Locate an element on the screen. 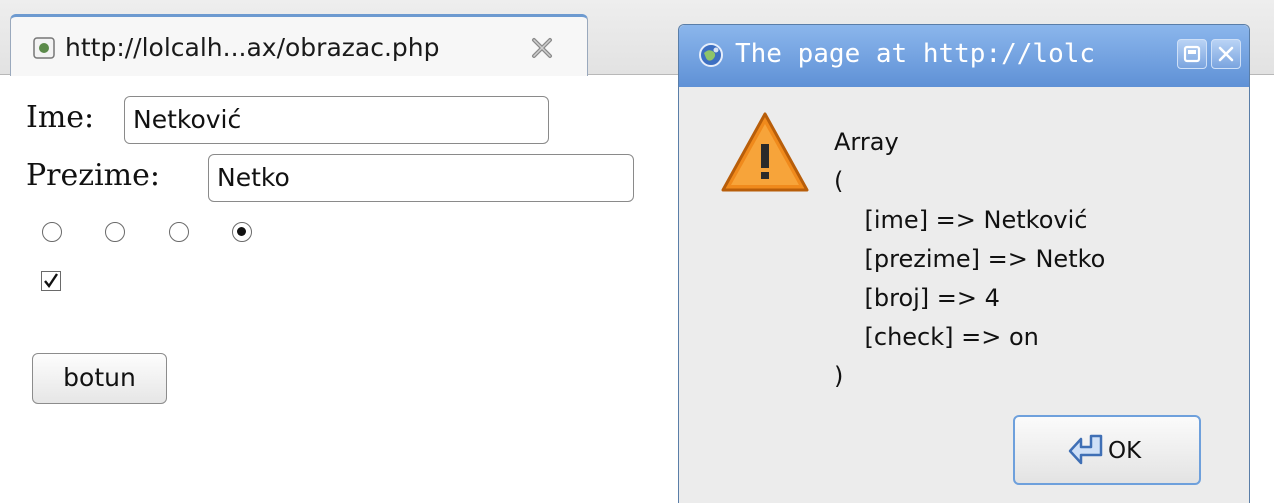 The width and height of the screenshot is (1274, 503). message-line: [check] => on is located at coordinates (936, 337).